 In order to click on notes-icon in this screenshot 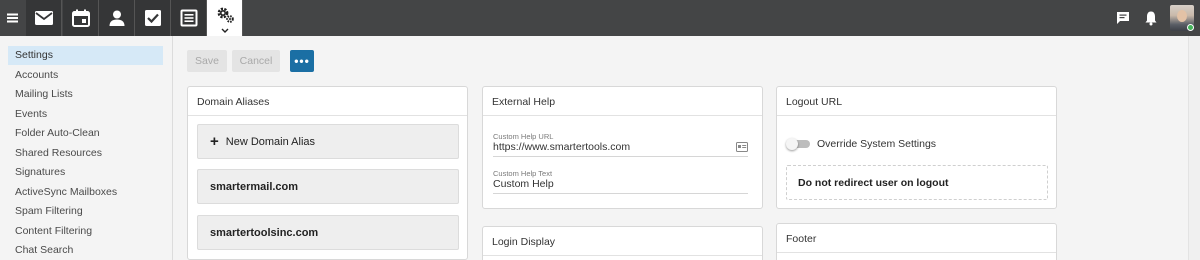, I will do `click(188, 18)`.